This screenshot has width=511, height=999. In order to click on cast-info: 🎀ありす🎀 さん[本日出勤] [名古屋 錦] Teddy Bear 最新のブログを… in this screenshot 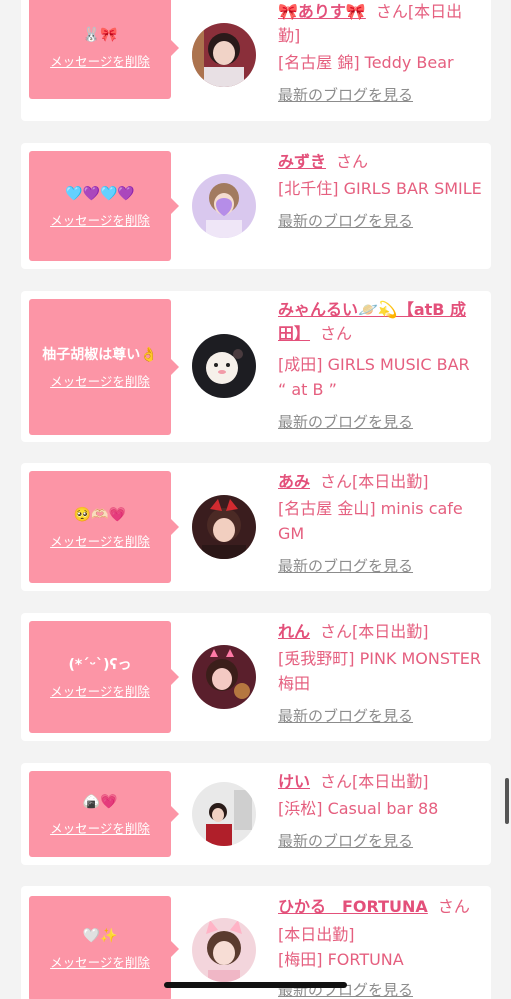, I will do `click(380, 52)`.